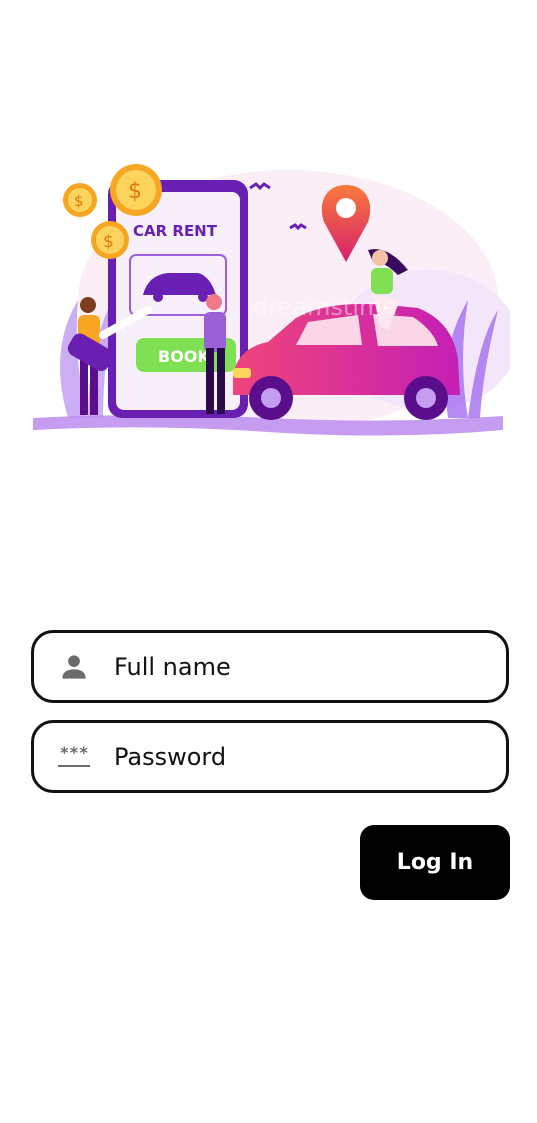 This screenshot has height=1123, width=537. Describe the element at coordinates (74, 755) in the screenshot. I see `password-dots-icon: ***` at that location.